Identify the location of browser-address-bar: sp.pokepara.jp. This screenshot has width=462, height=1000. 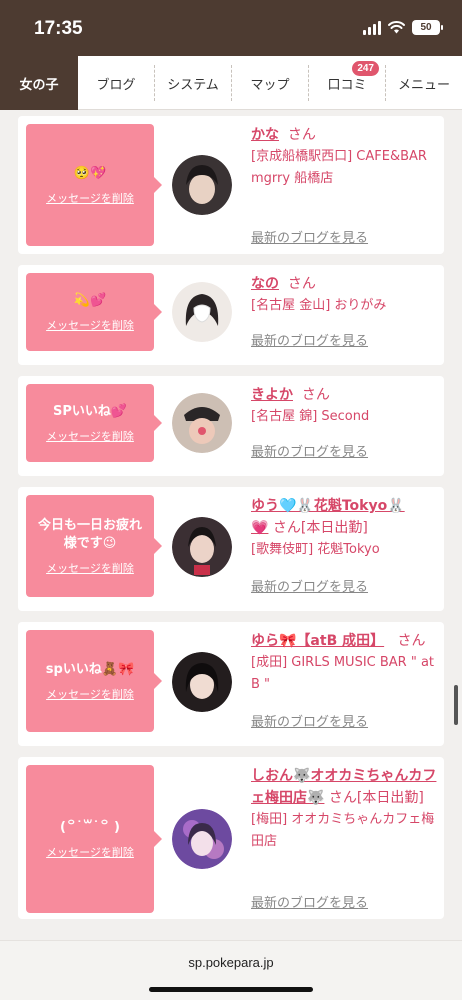
(231, 970).